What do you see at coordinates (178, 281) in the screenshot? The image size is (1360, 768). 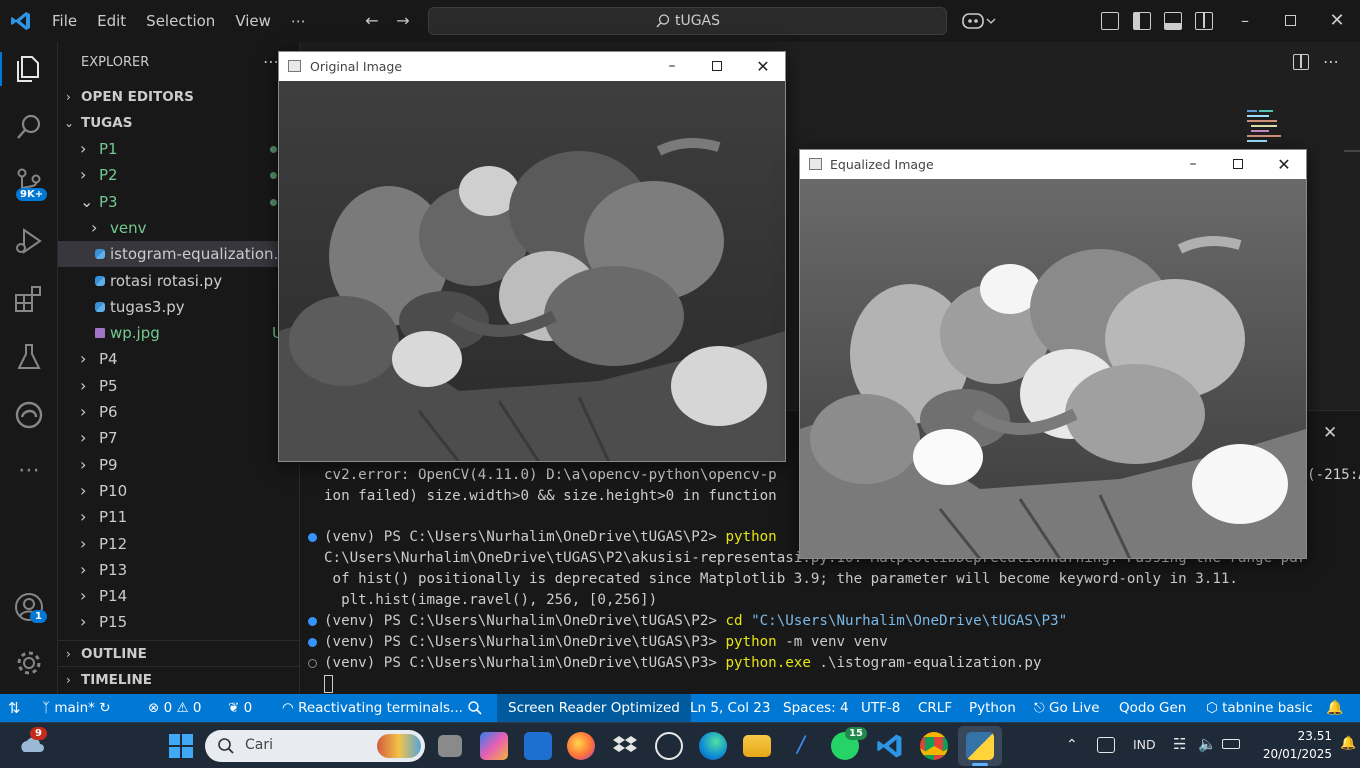 I see `tree-file: rotasi rotasi.py` at bounding box center [178, 281].